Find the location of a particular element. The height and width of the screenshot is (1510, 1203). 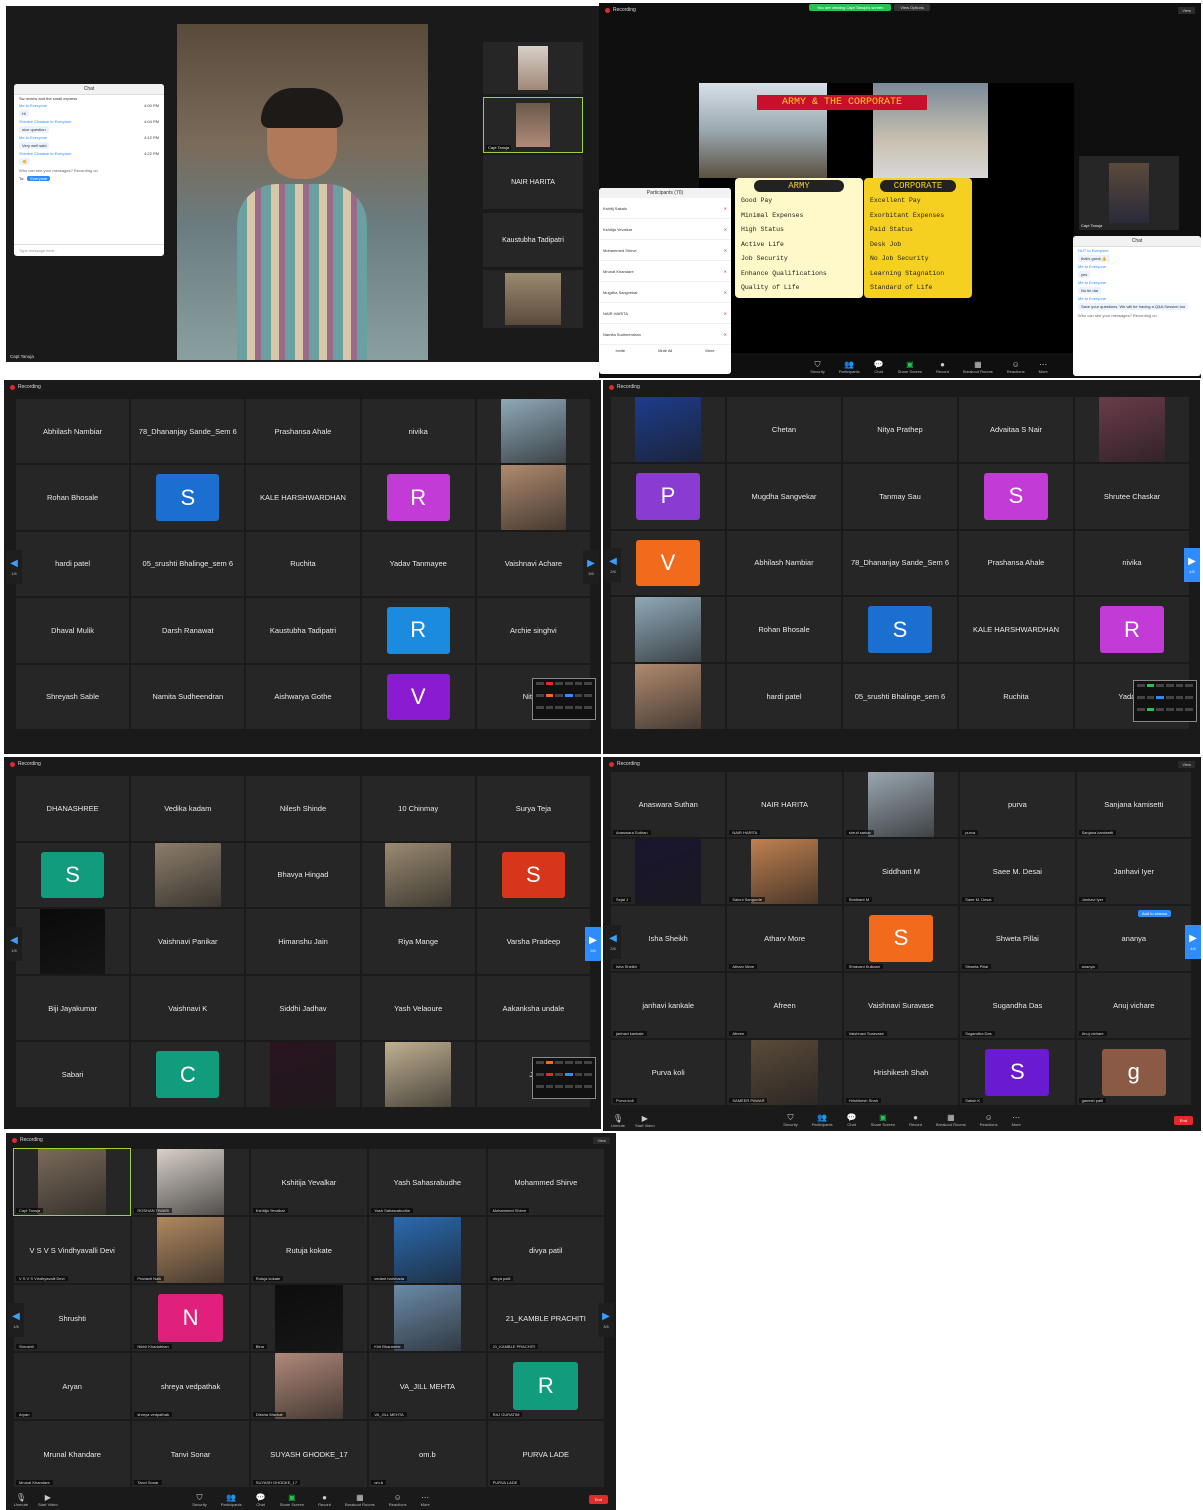

participant-tile: Saloni Sangurde is located at coordinates (784, 871).